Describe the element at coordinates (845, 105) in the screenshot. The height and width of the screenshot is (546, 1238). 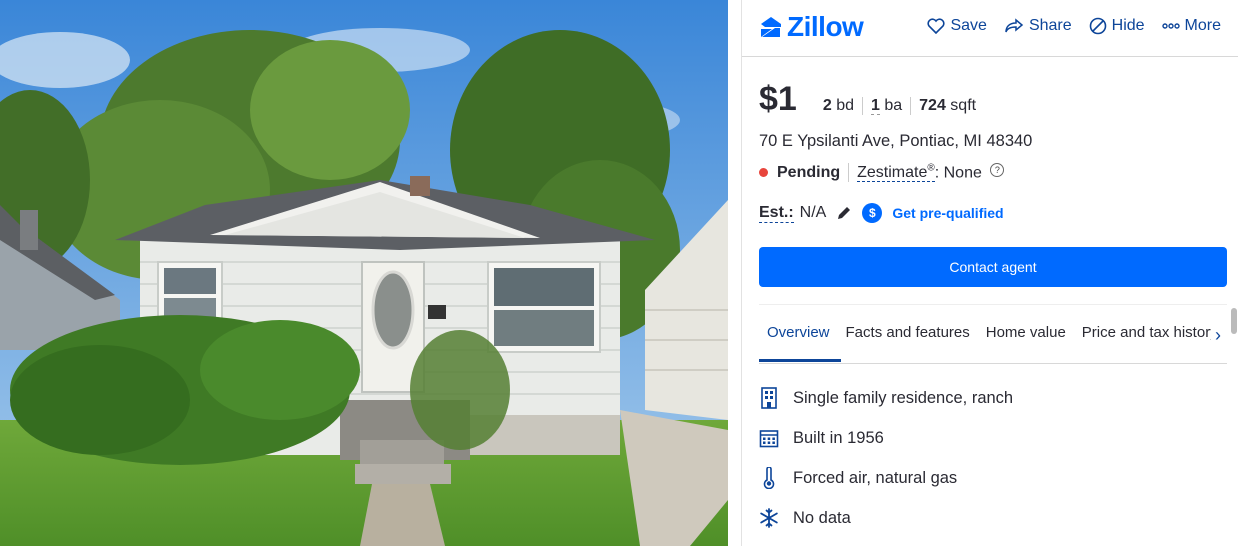
I see `beds-unit: bd` at that location.